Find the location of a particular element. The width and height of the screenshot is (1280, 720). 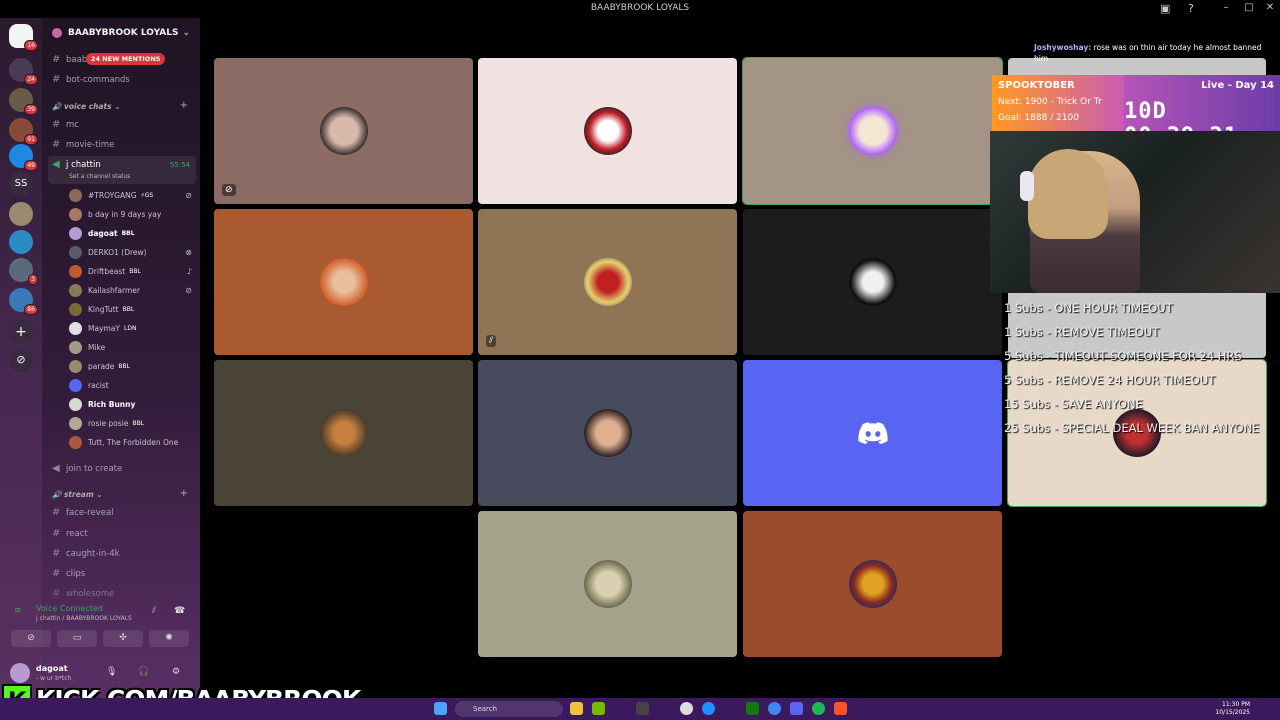

server-folder: 86 is located at coordinates (23, 301).